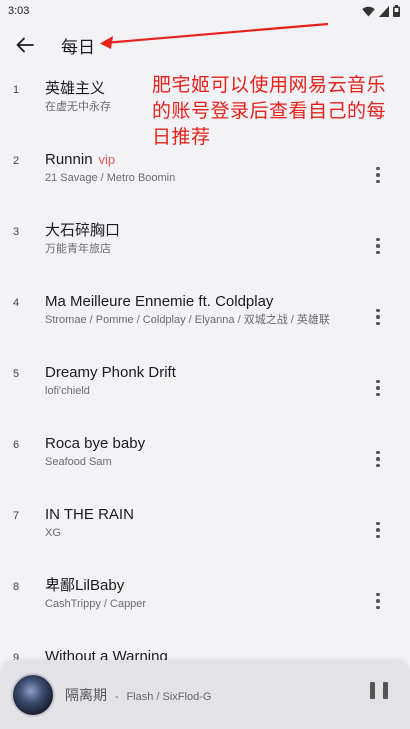 The image size is (410, 729). I want to click on track-row: 8 卑鄙LilBaby CashTrippy / Capper, so click(205, 600).